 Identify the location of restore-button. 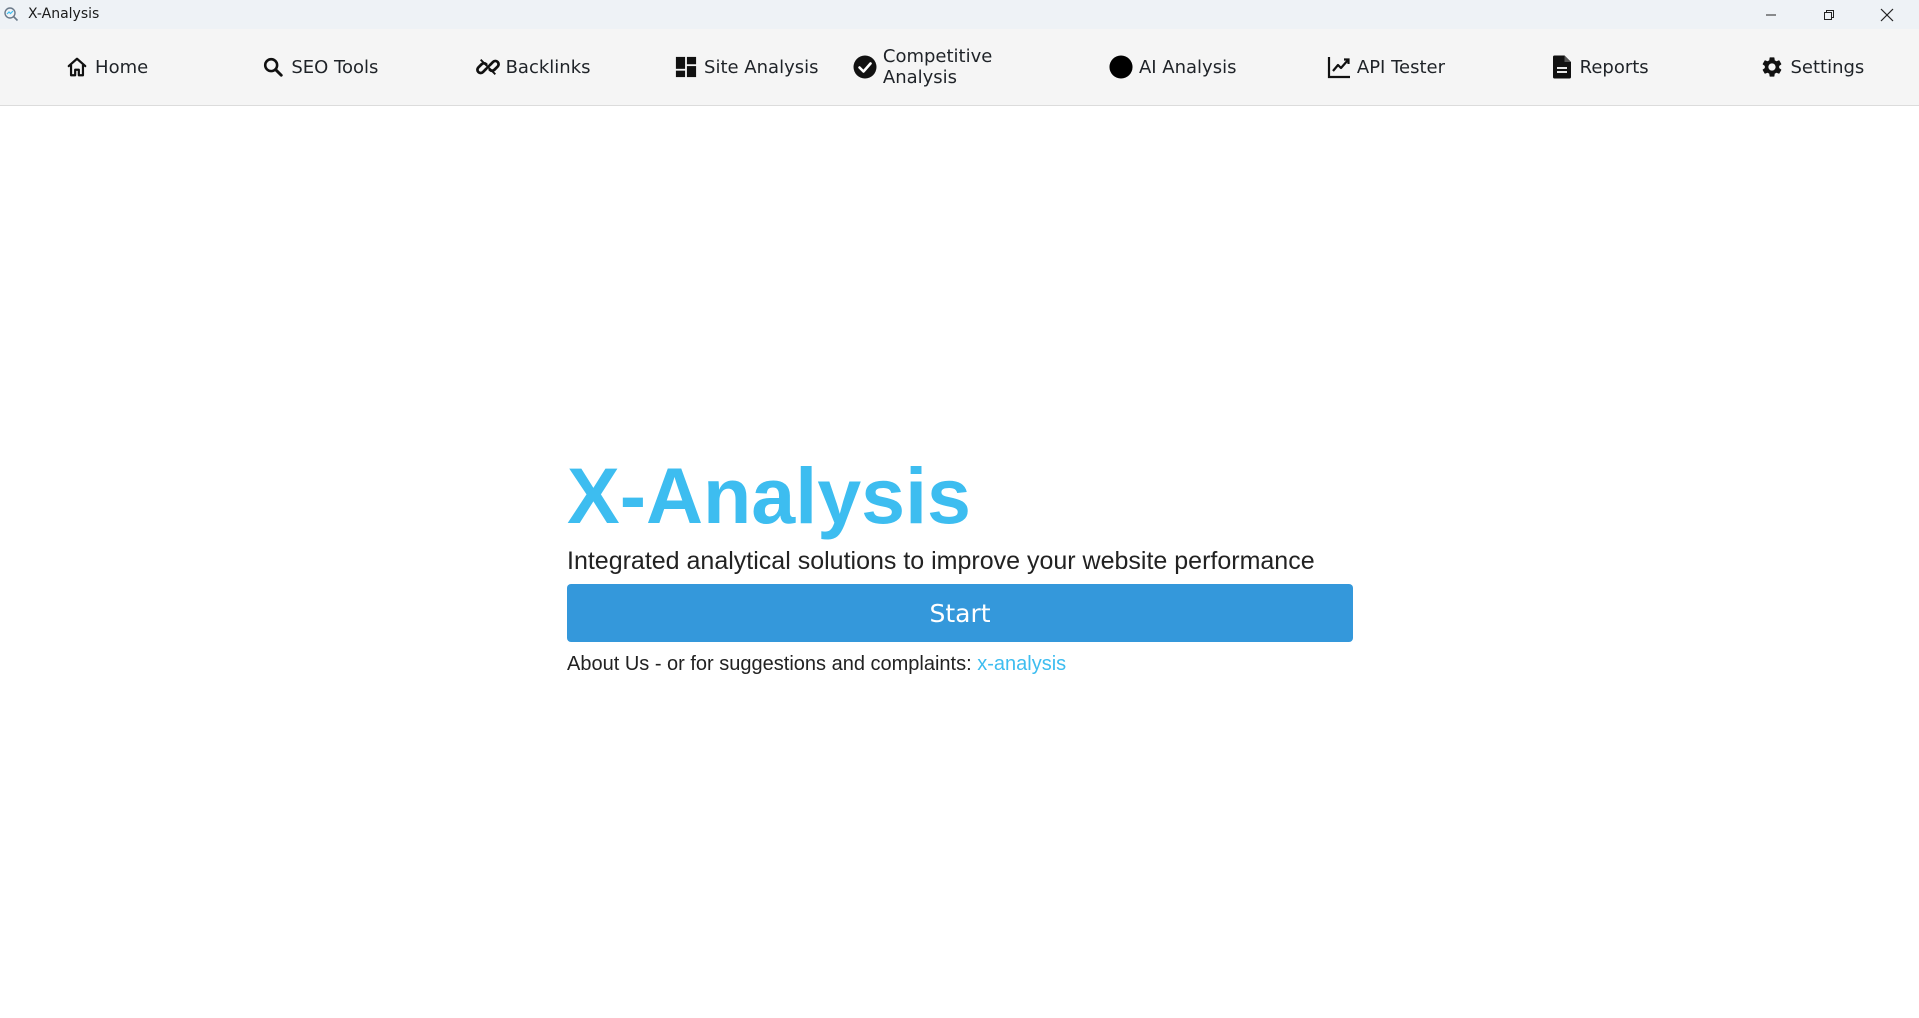
(1829, 14).